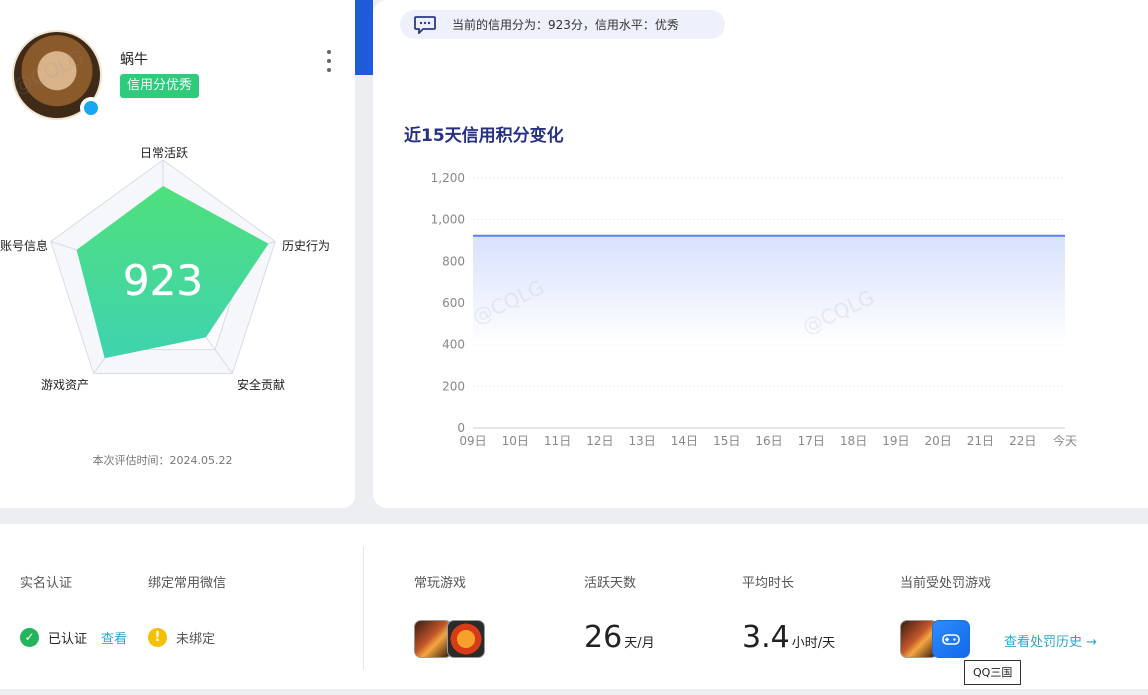 This screenshot has height=695, width=1148. Describe the element at coordinates (639, 643) in the screenshot. I see `active-days-unit: 天/月` at that location.